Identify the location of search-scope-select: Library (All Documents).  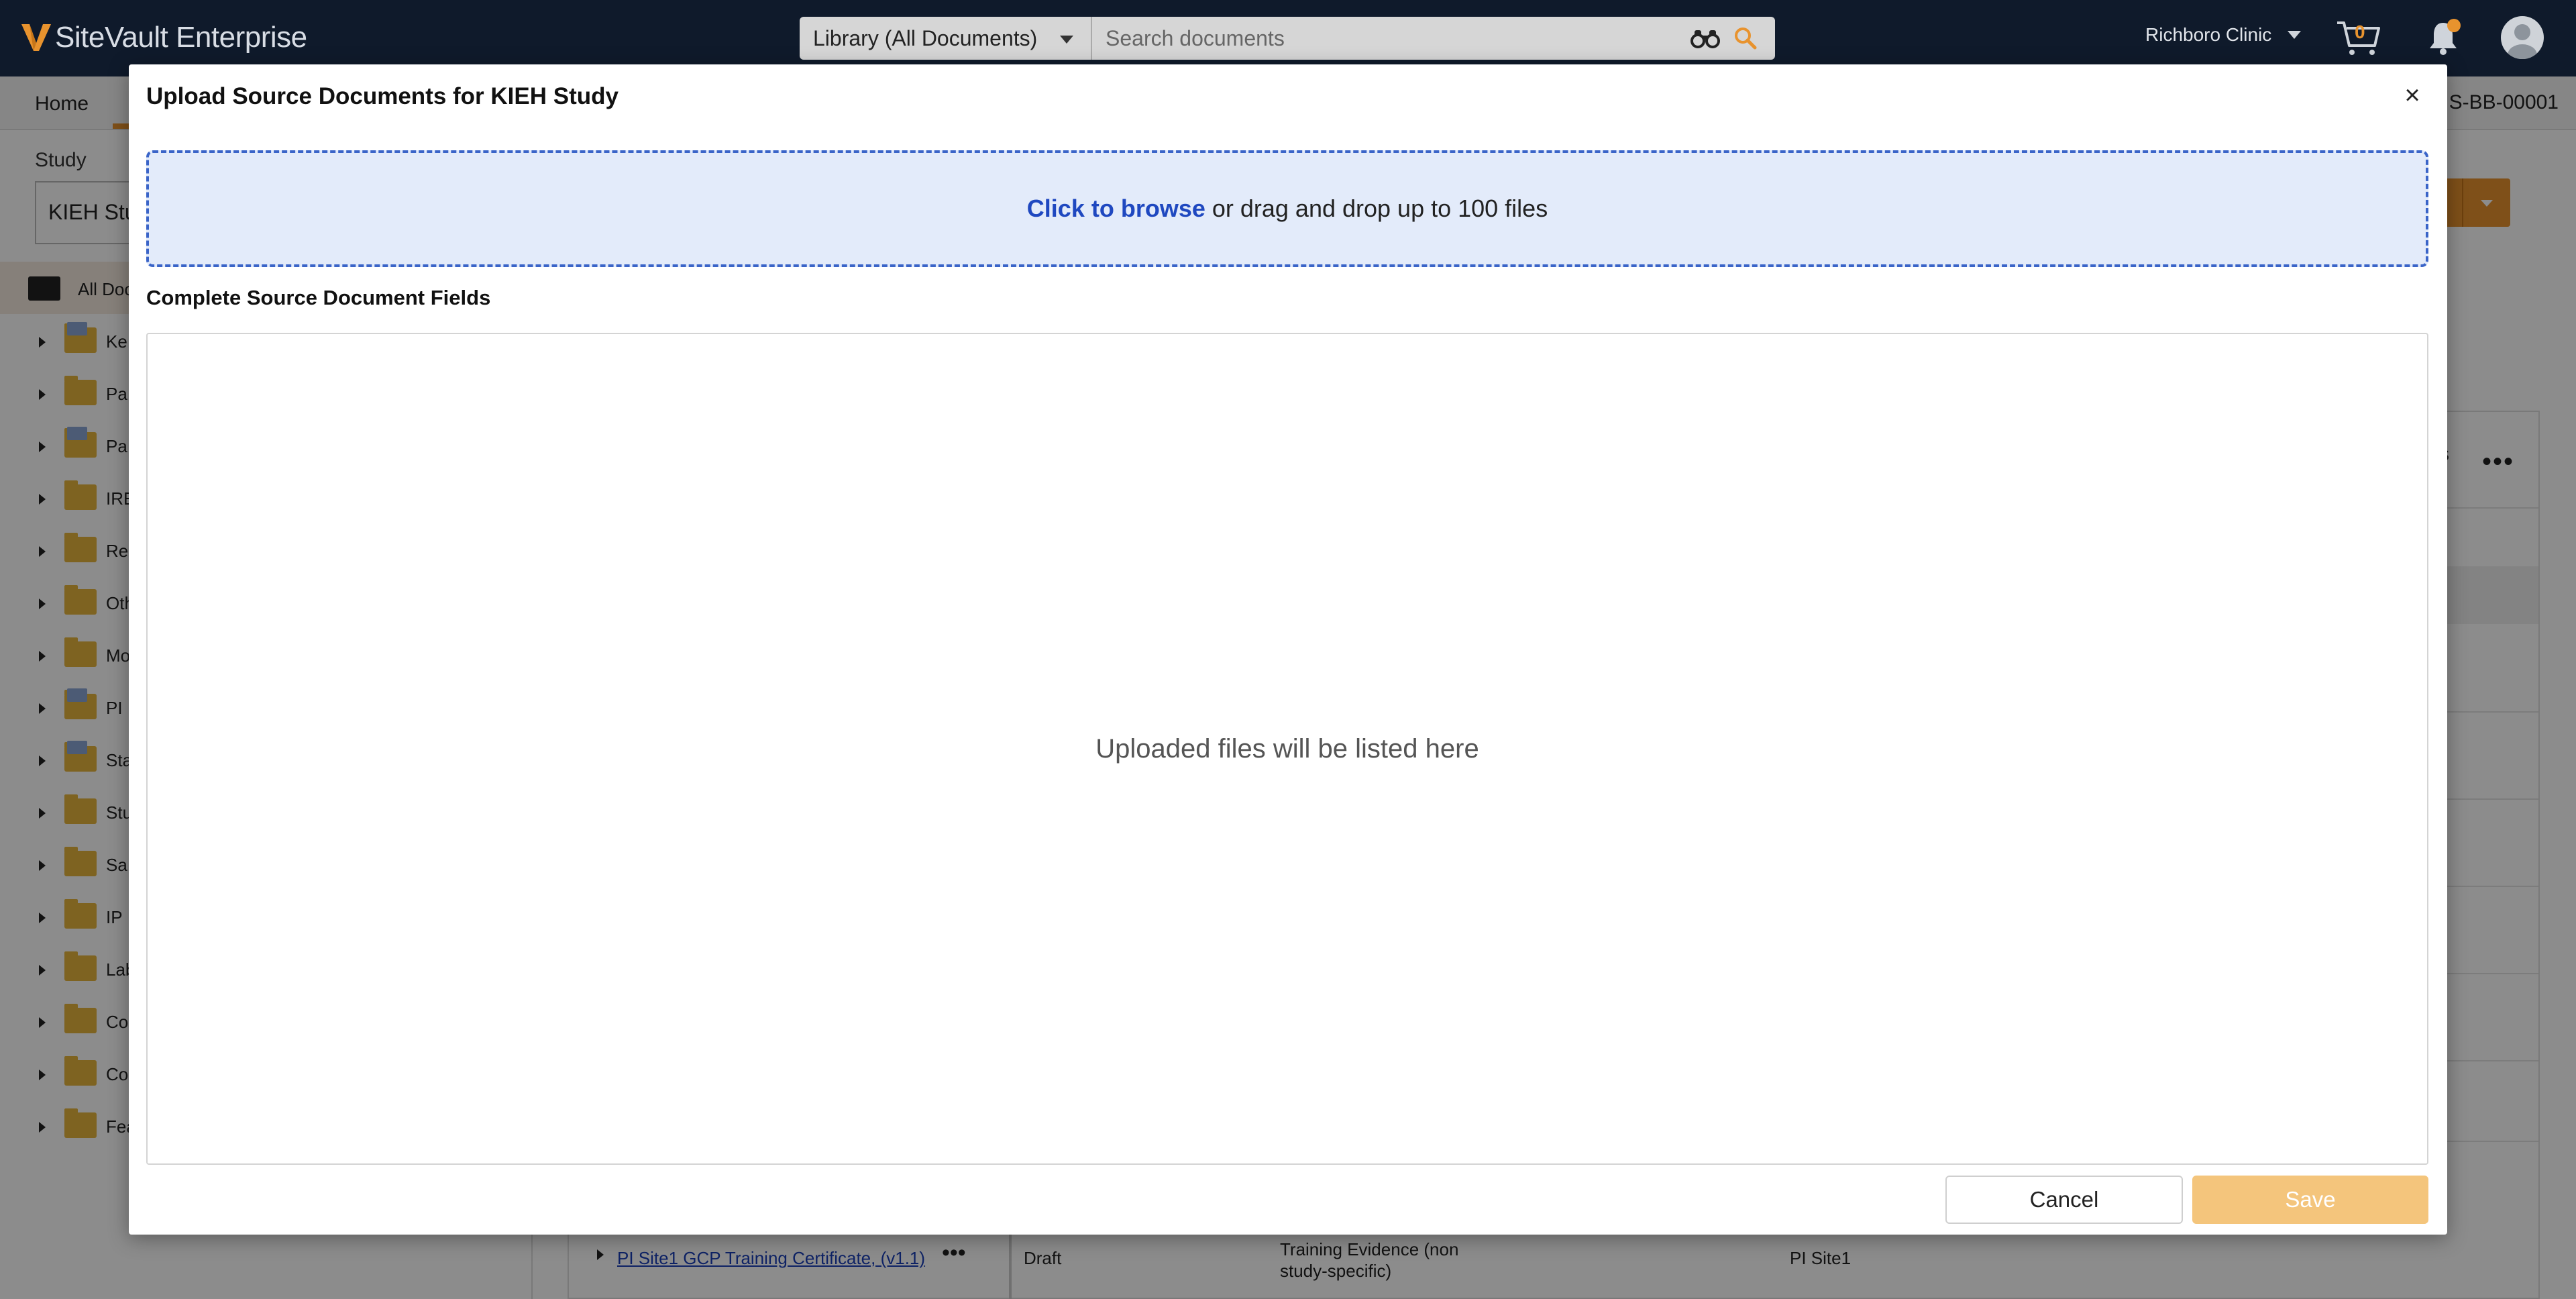
(946, 38).